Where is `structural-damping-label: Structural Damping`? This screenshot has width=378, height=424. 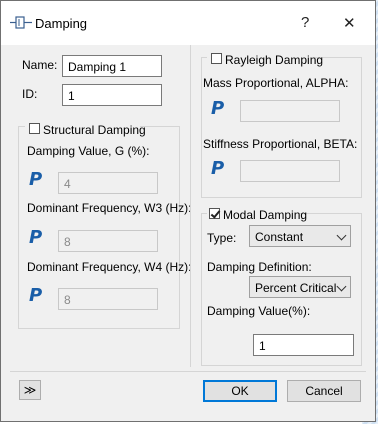
structural-damping-label: Structural Damping is located at coordinates (94, 130).